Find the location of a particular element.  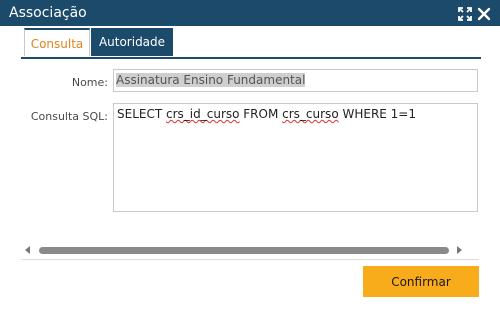

nome-label: Nome: is located at coordinates (89, 82).